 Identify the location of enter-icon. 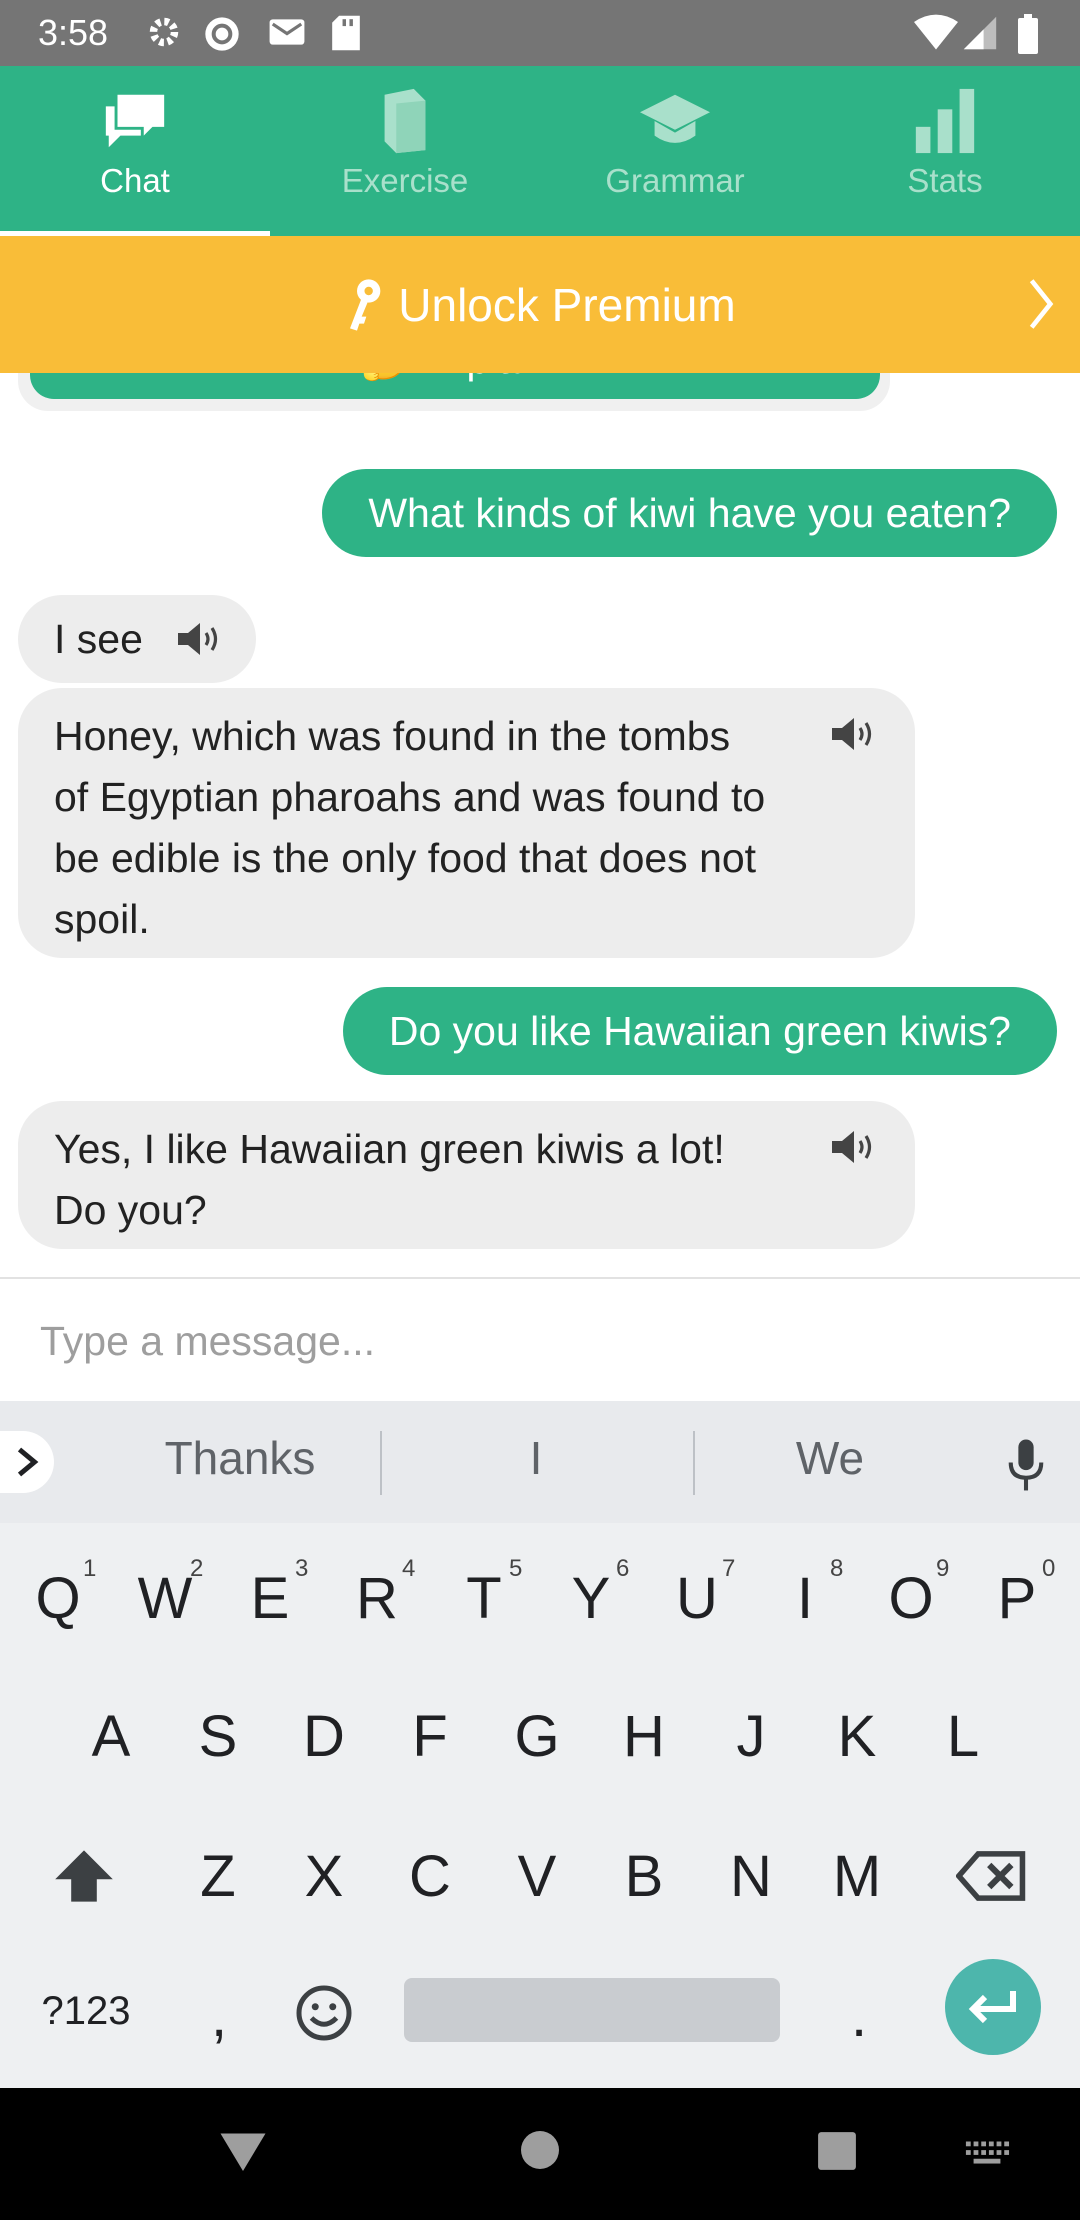
(992, 2007).